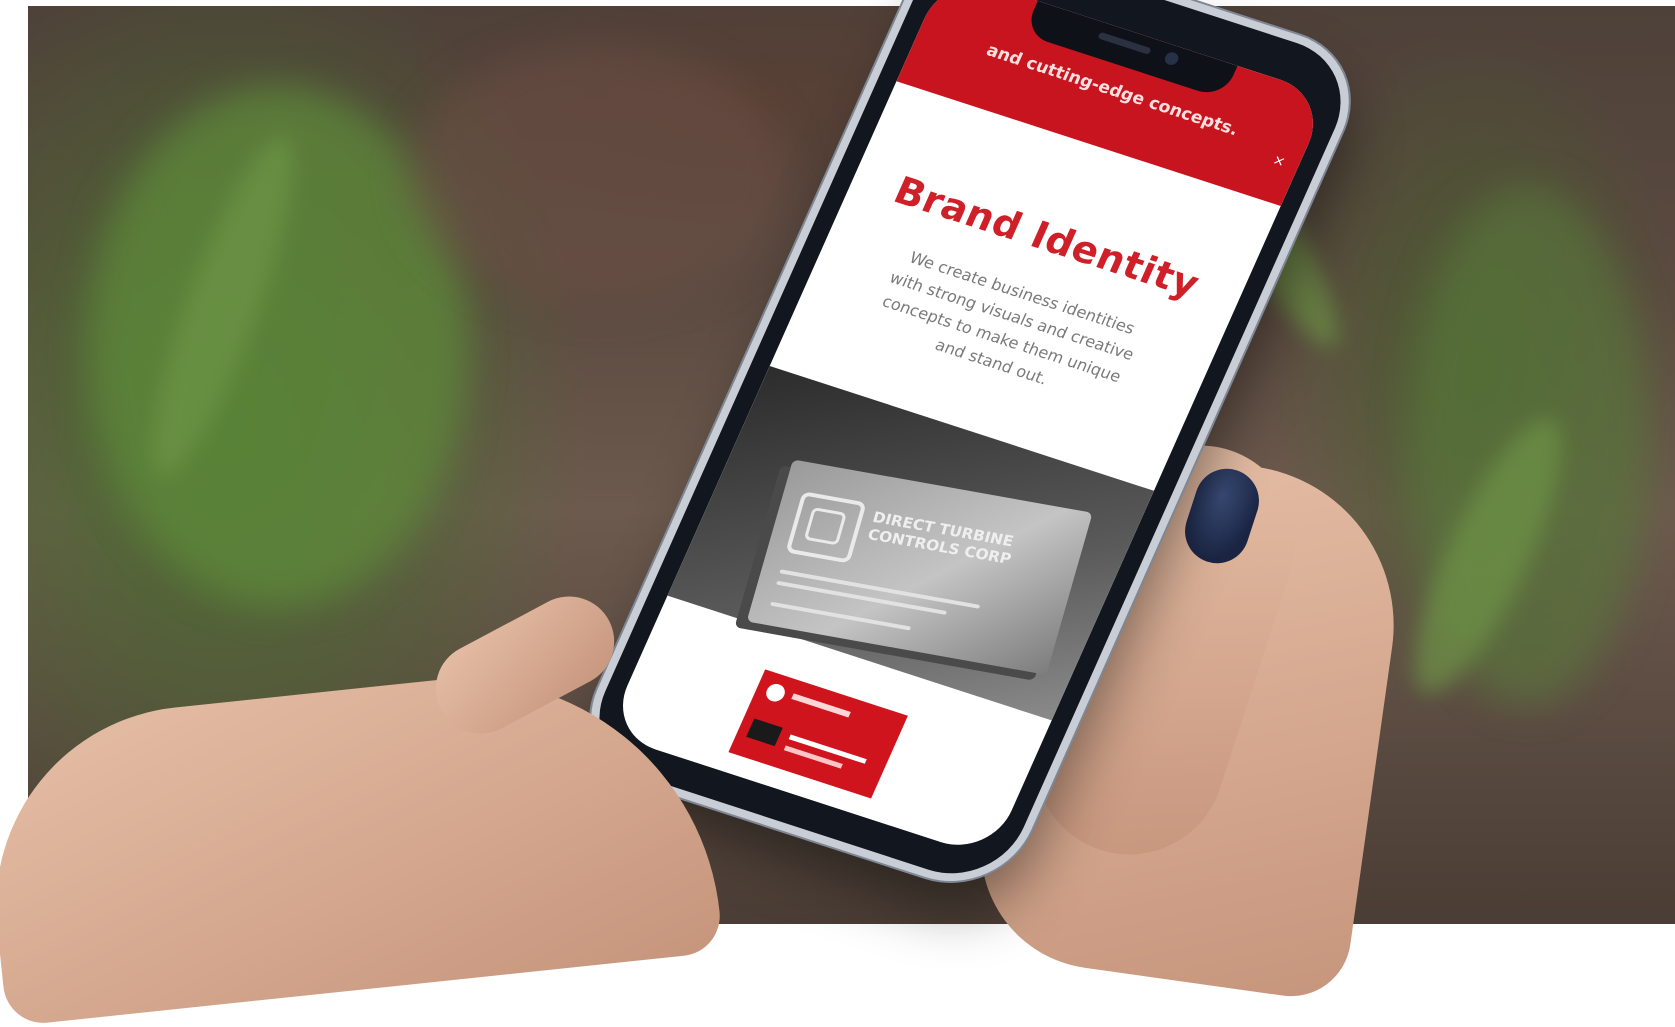  What do you see at coordinates (764, 732) in the screenshot?
I see `mini-image` at bounding box center [764, 732].